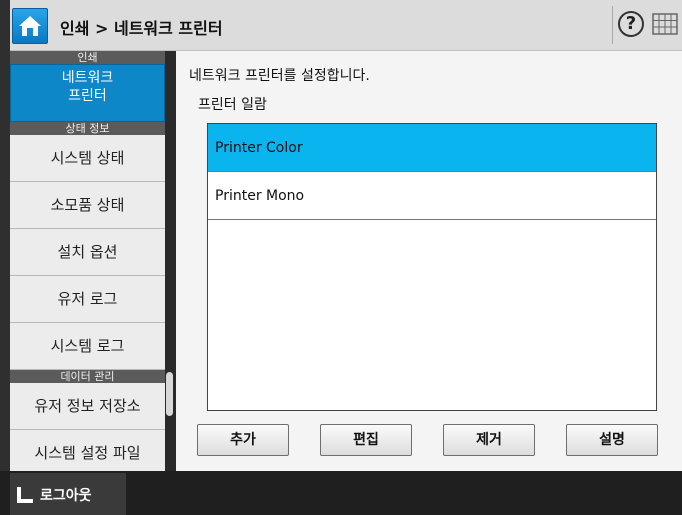 This screenshot has width=682, height=515. Describe the element at coordinates (87, 346) in the screenshot. I see `sidebar-item-system-log: 시스템 로그` at that location.